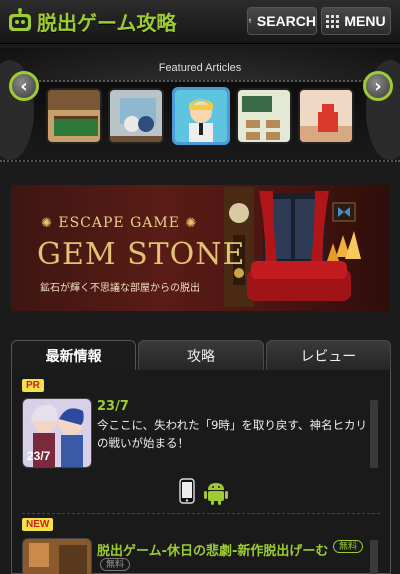 The height and width of the screenshot is (574, 400). What do you see at coordinates (107, 22) in the screenshot?
I see `logo-text: 脱出ゲーム攻略` at bounding box center [107, 22].